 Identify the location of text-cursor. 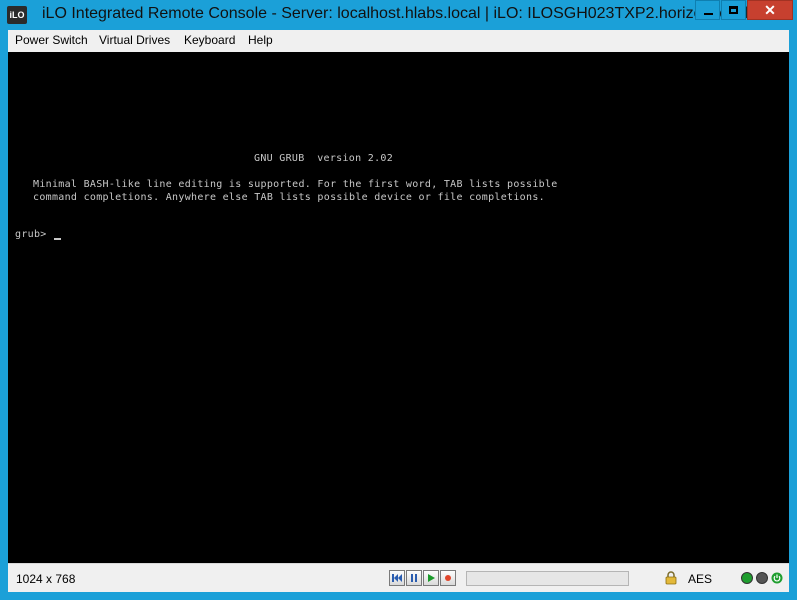
(57, 239).